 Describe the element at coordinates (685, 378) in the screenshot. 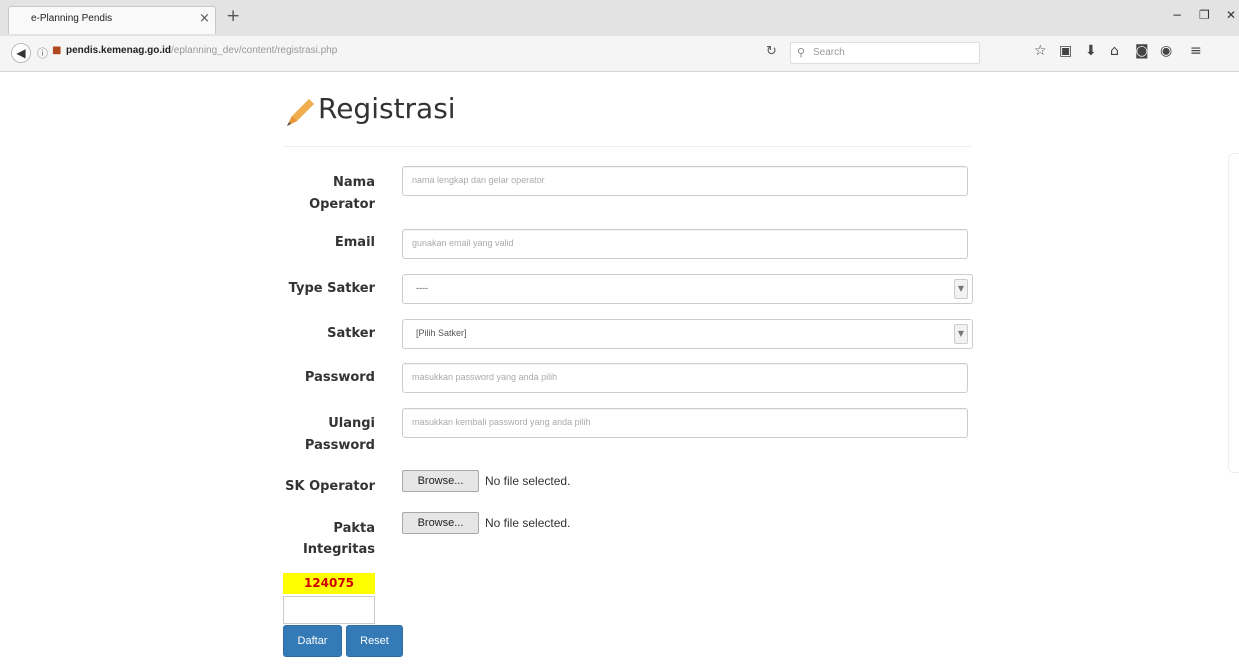

I see `password-input: masukkan password yang anda pilih` at that location.